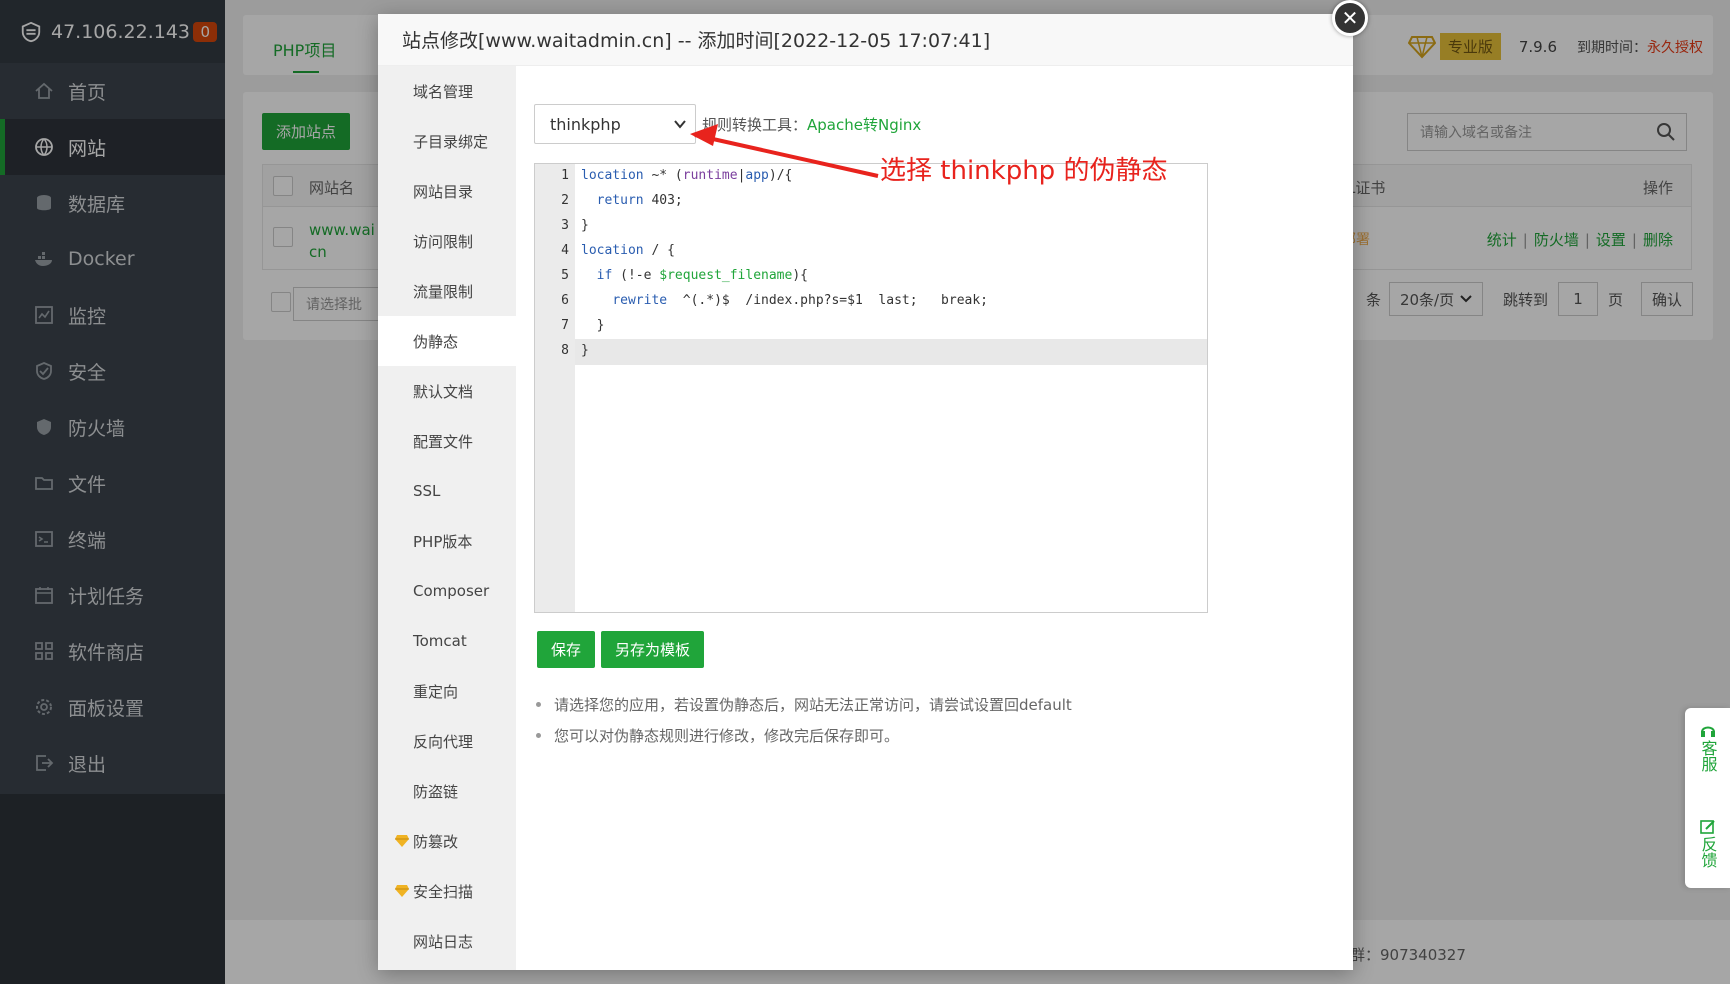 The width and height of the screenshot is (1730, 984). What do you see at coordinates (565, 225) in the screenshot?
I see `line-number: 3` at bounding box center [565, 225].